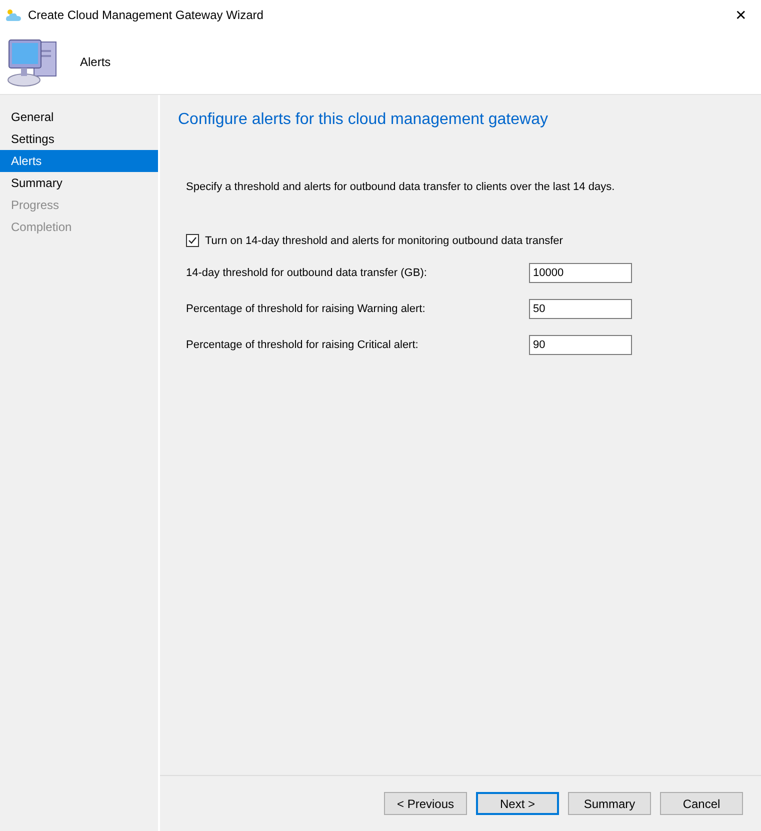  What do you see at coordinates (401, 187) in the screenshot?
I see `description: Specify a threshold and alerts for outbound data transfer to clients over the last 14 days.` at bounding box center [401, 187].